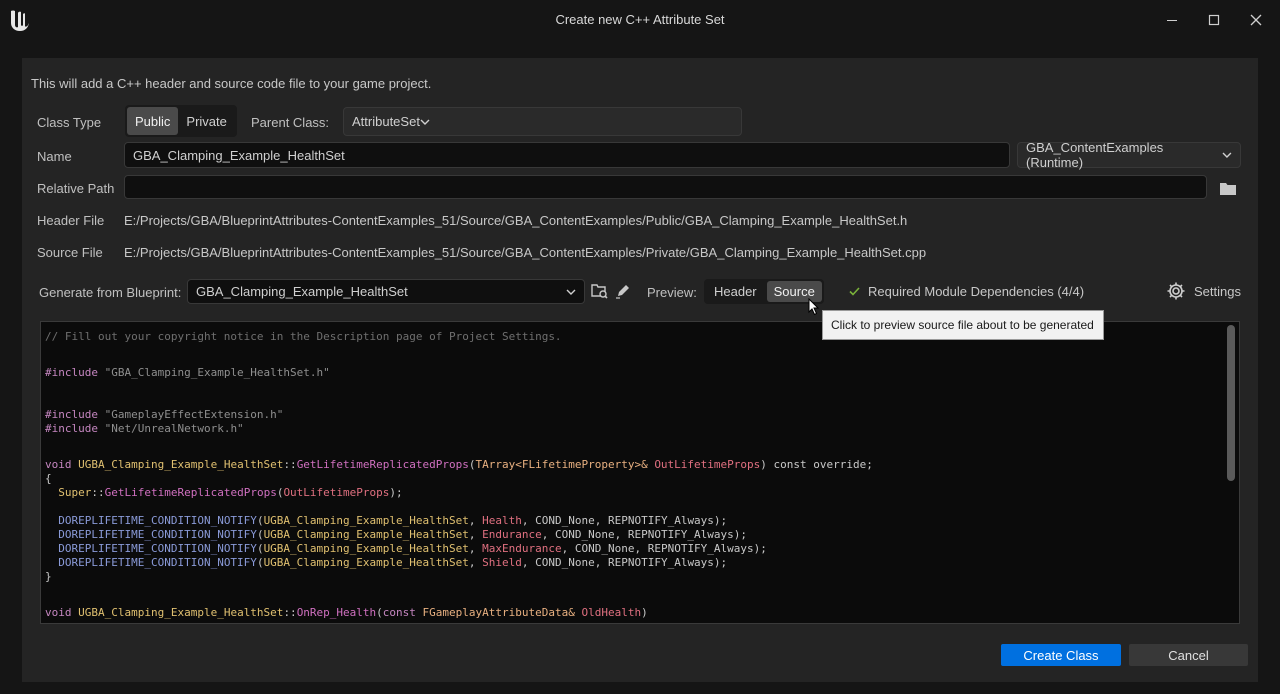 This screenshot has width=1280, height=694. I want to click on name-label: Name, so click(54, 156).